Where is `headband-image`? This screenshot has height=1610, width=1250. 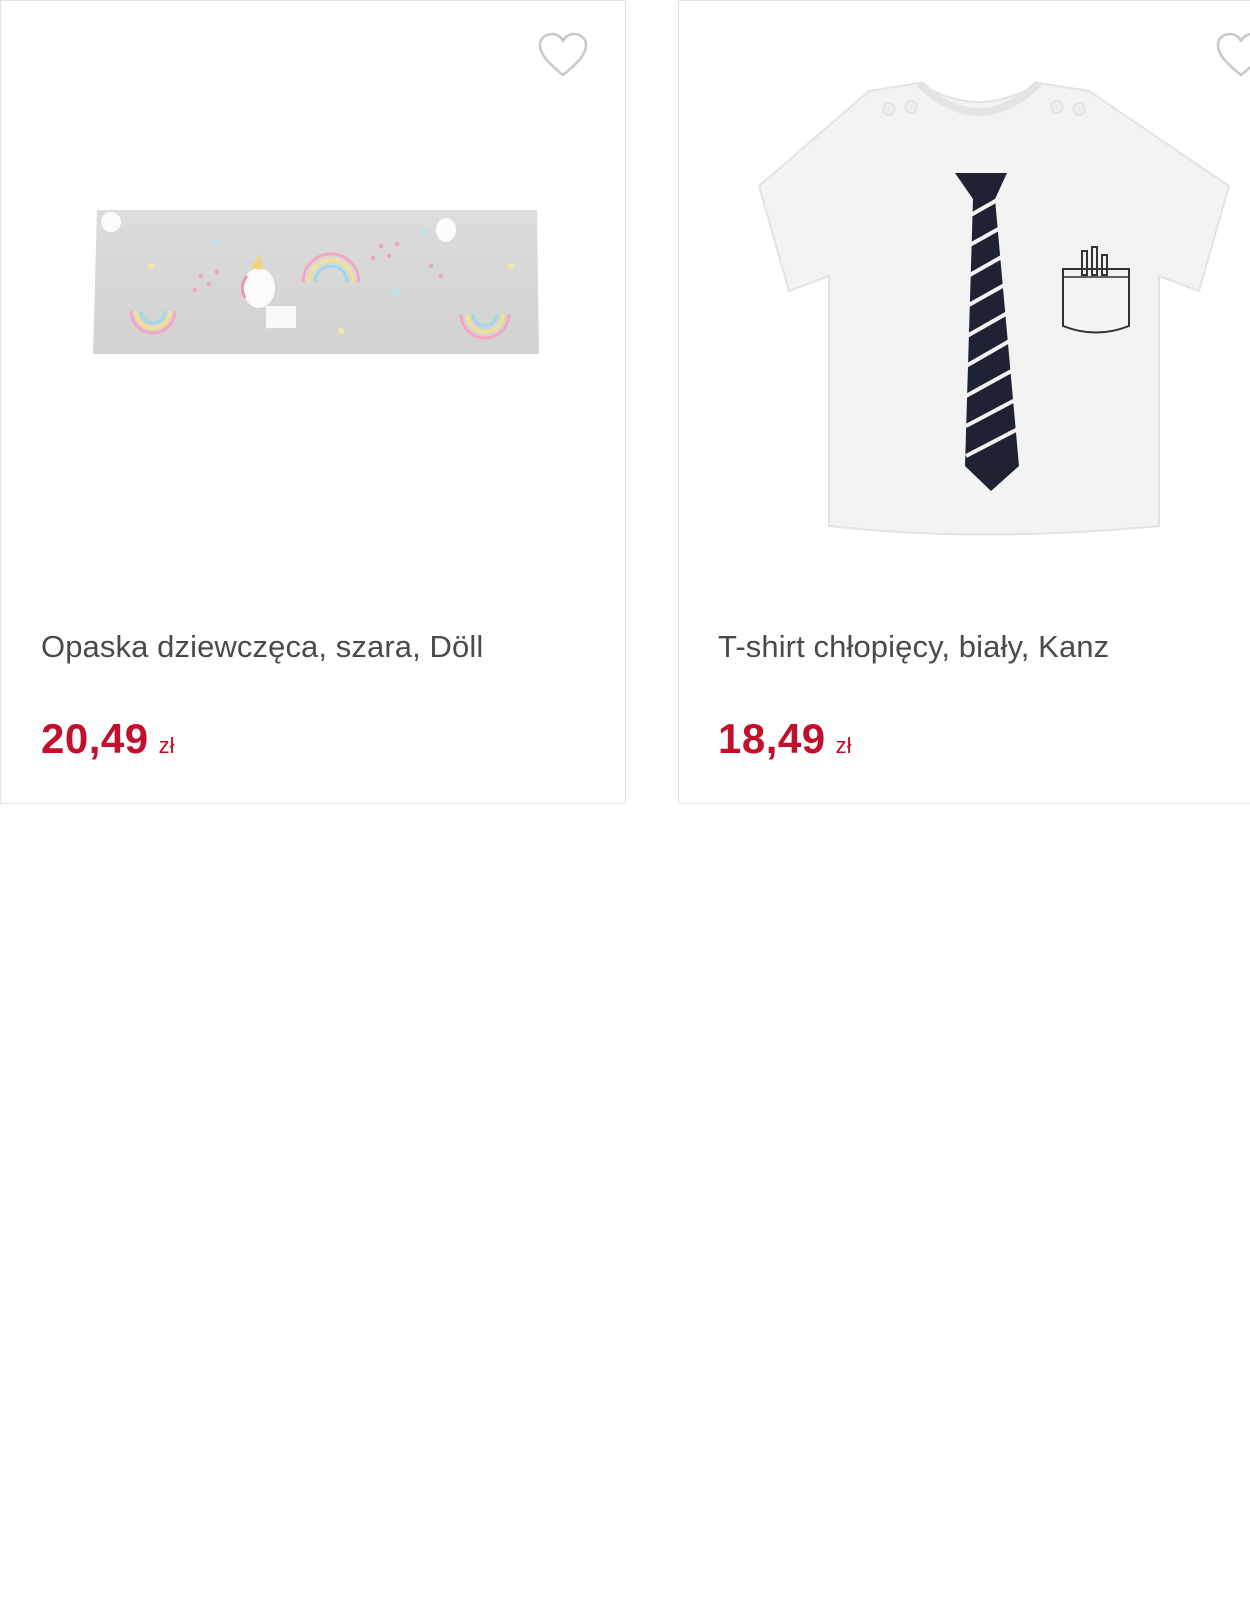
headband-image is located at coordinates (317, 286).